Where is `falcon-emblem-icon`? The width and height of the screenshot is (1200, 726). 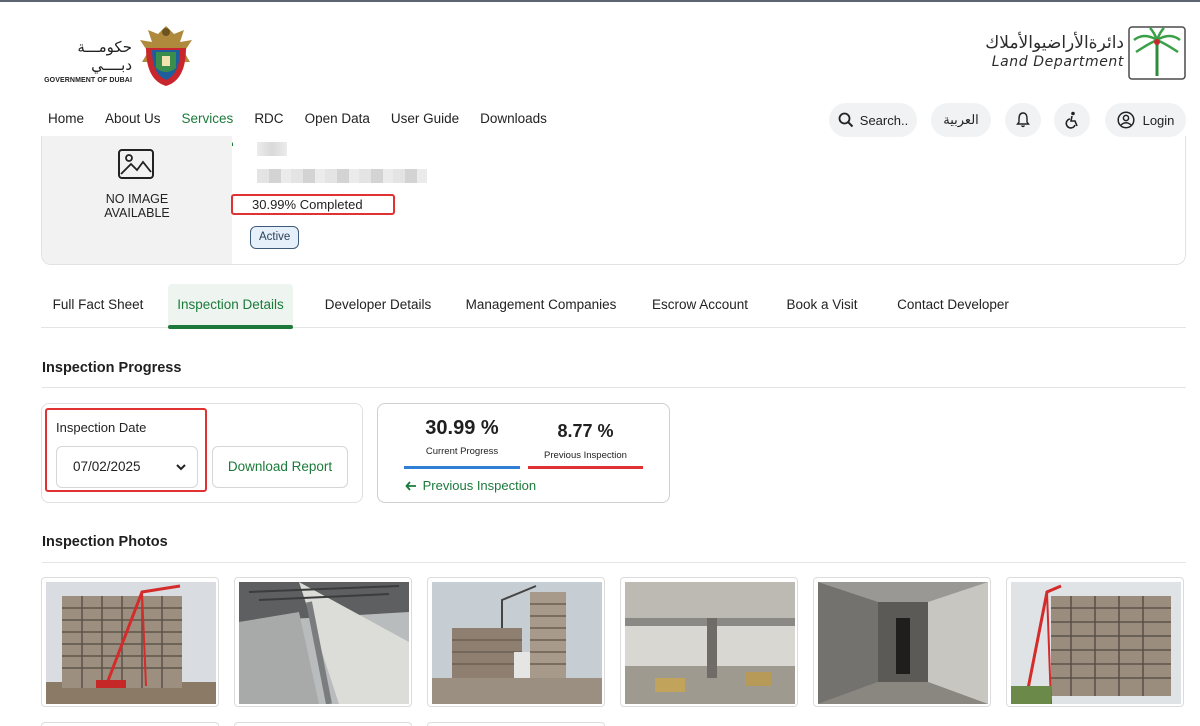
falcon-emblem-icon is located at coordinates (166, 56).